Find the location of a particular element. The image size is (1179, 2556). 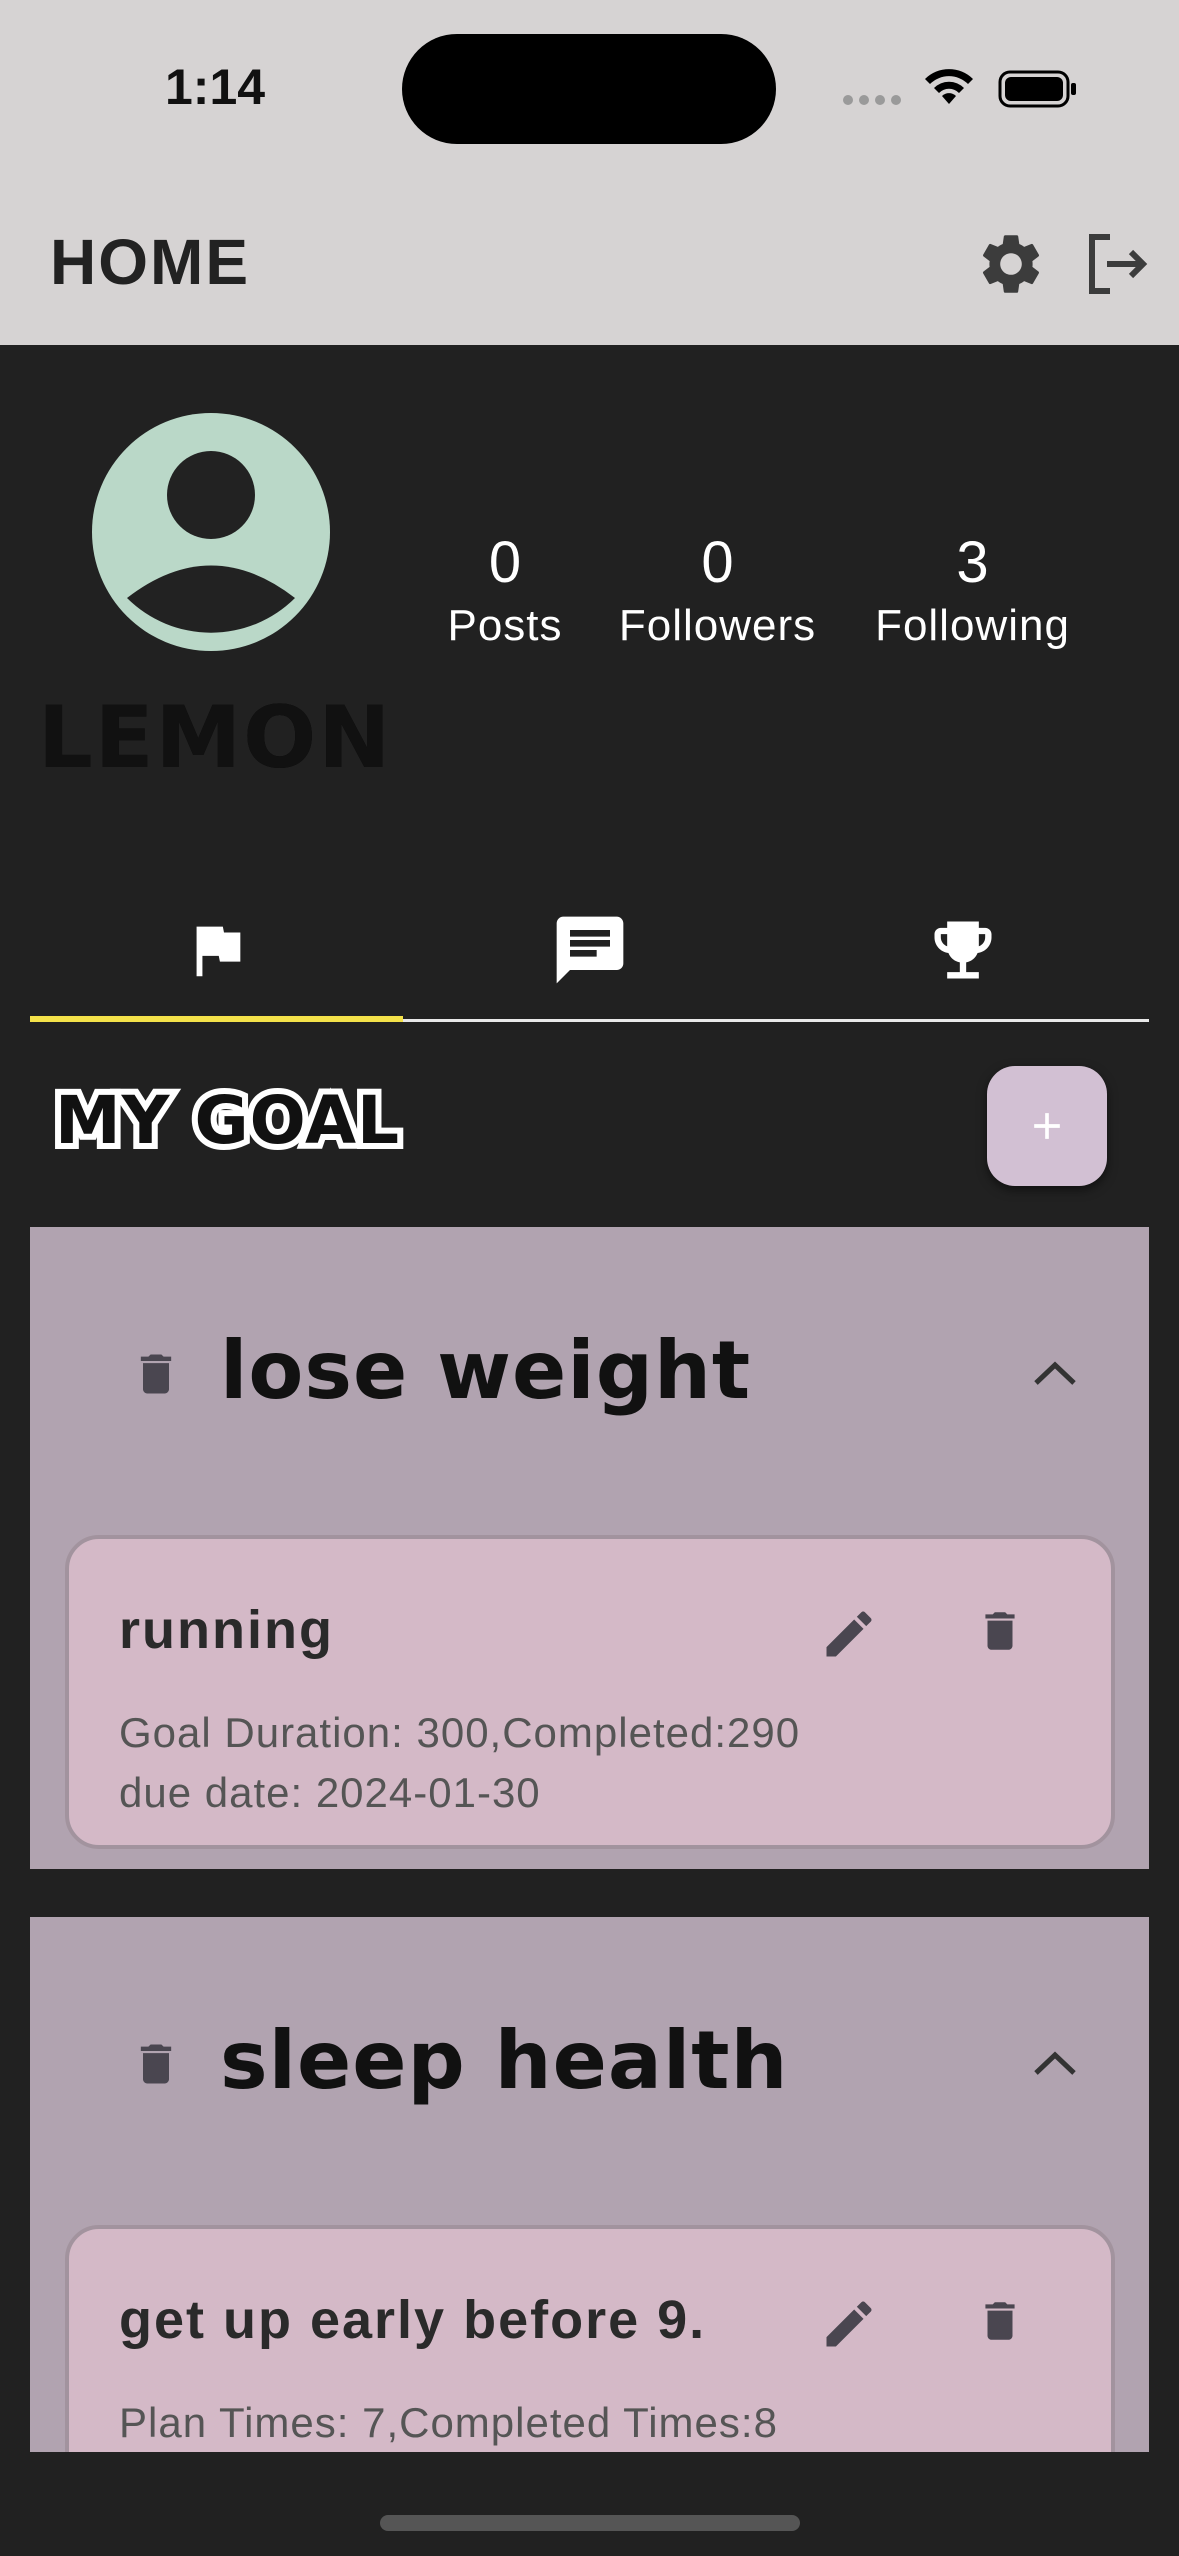

dynamic-island is located at coordinates (589, 89).